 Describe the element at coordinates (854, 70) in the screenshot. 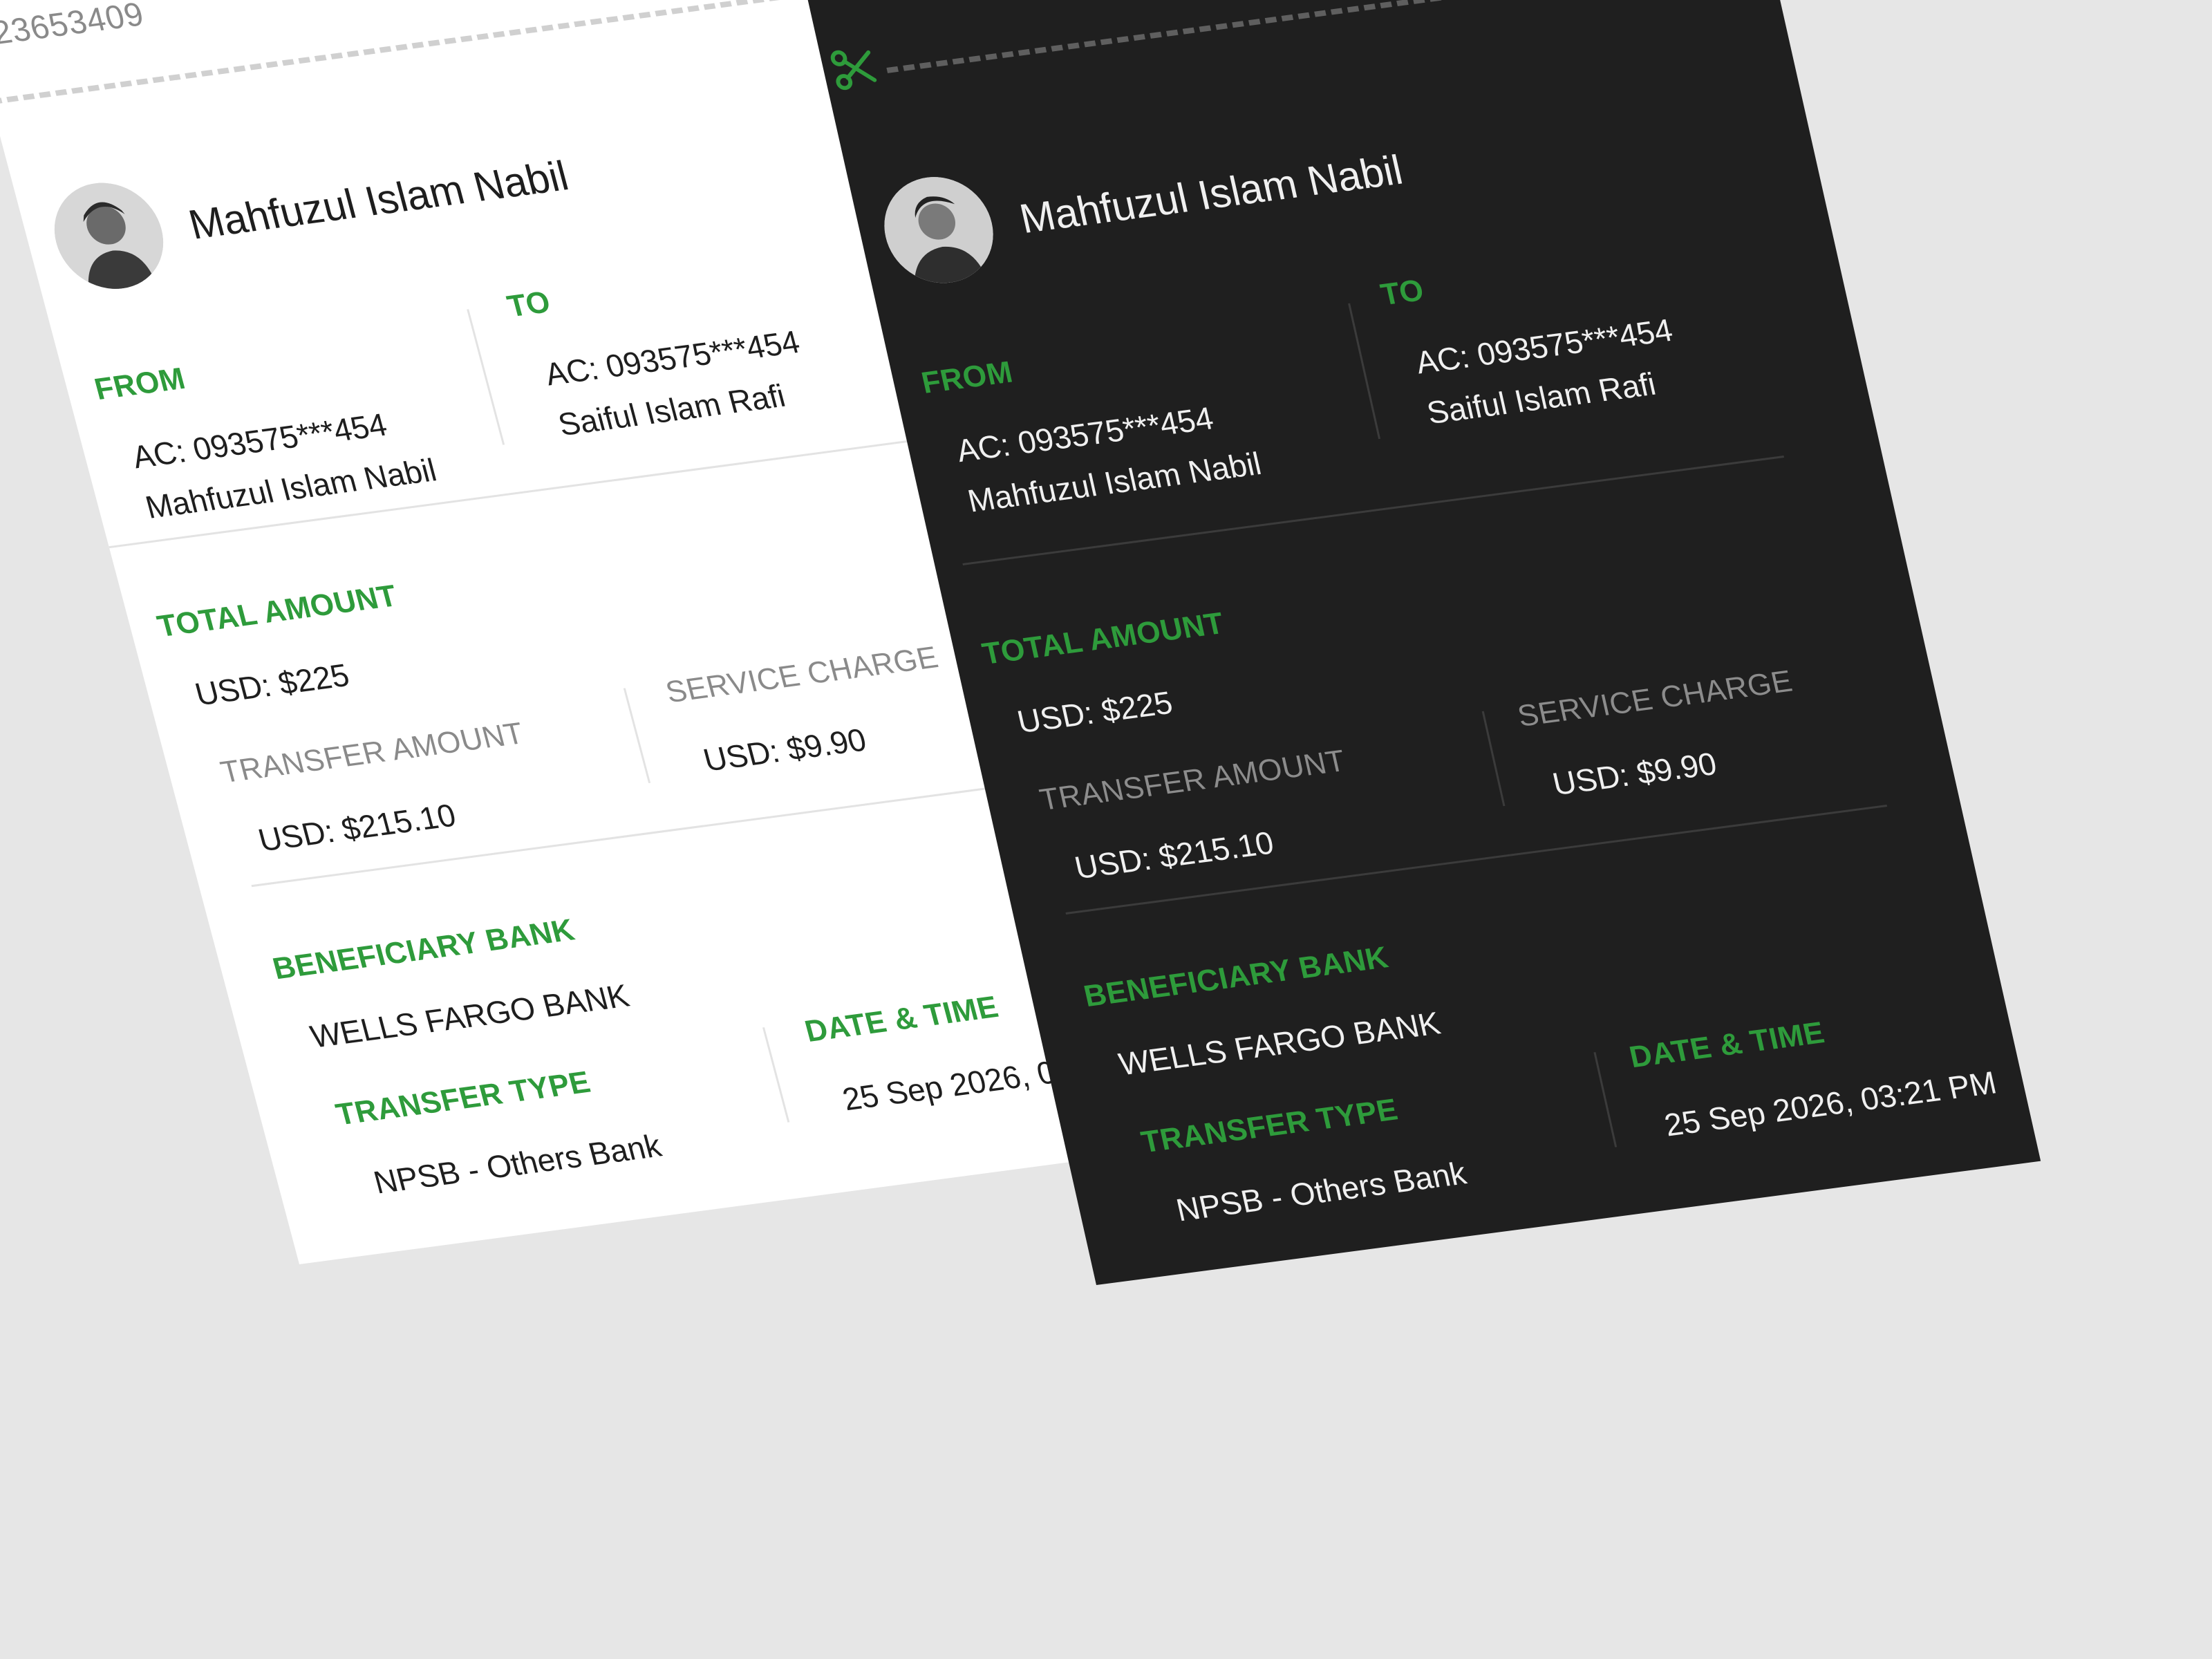

I see `scissors-icon` at that location.